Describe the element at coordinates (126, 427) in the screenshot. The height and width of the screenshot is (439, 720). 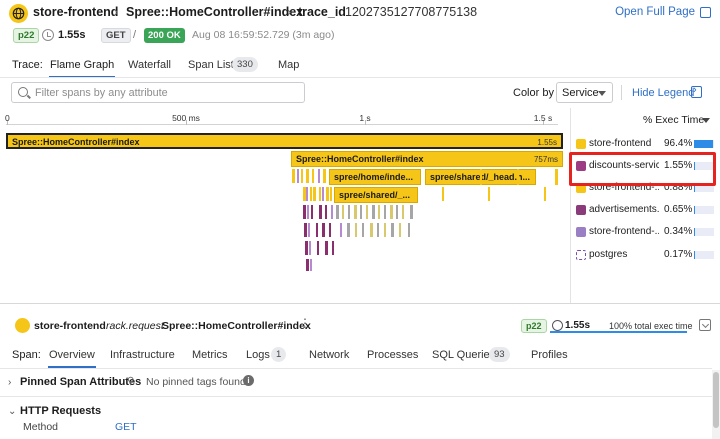
I see `attribute-value: GET` at that location.